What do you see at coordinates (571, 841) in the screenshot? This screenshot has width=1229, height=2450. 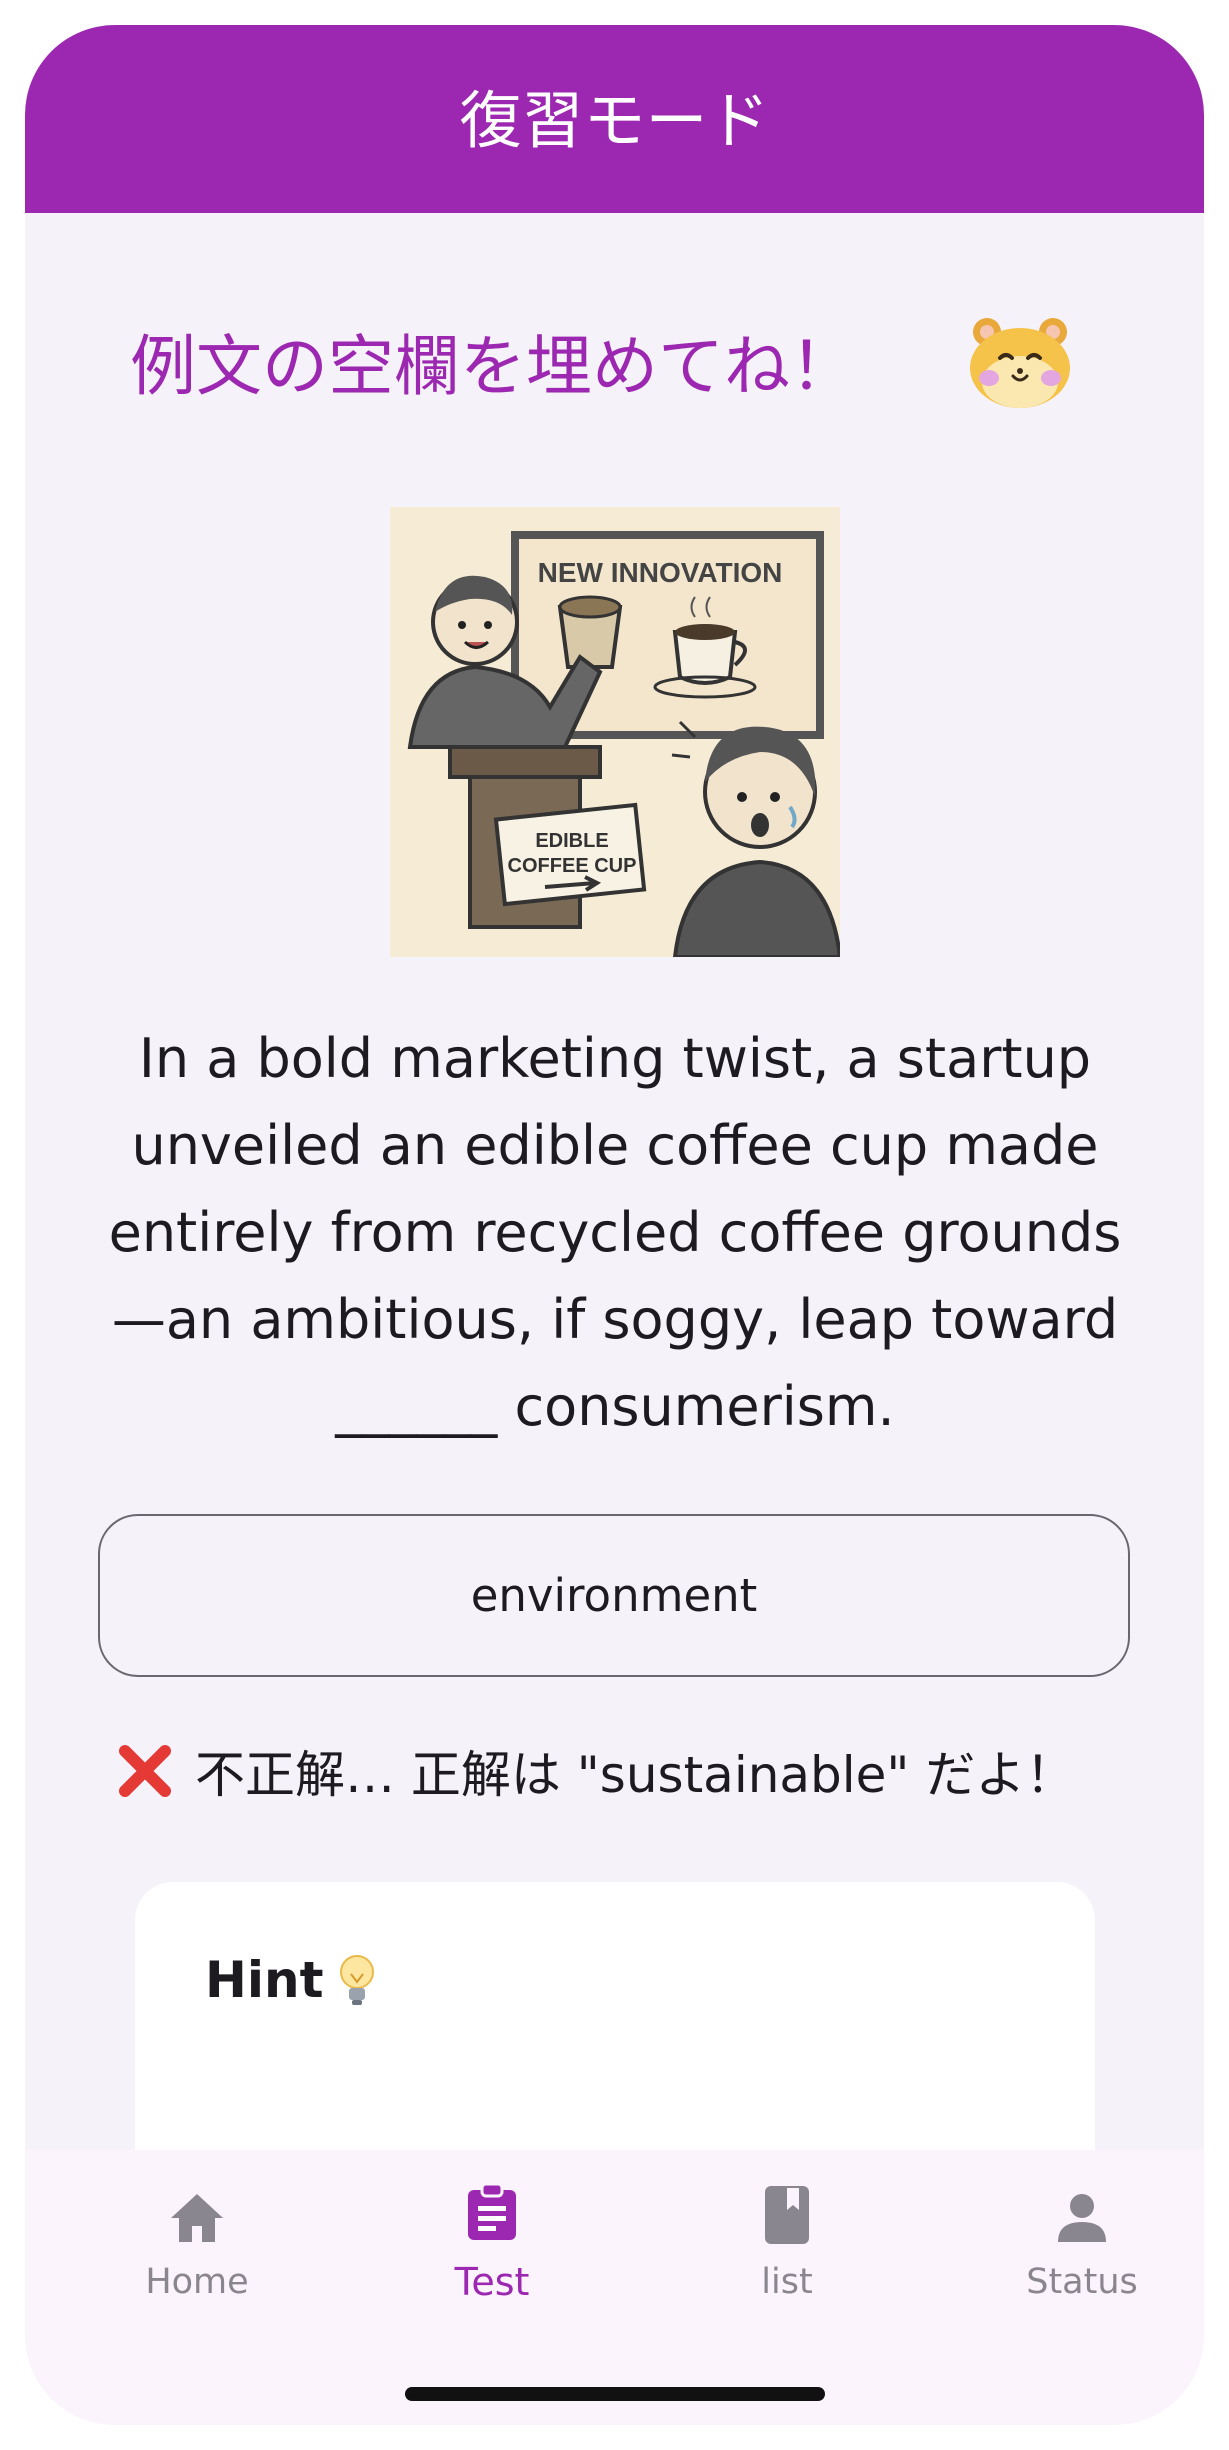 I see `podium-sign-line1: EDIBLE` at bounding box center [571, 841].